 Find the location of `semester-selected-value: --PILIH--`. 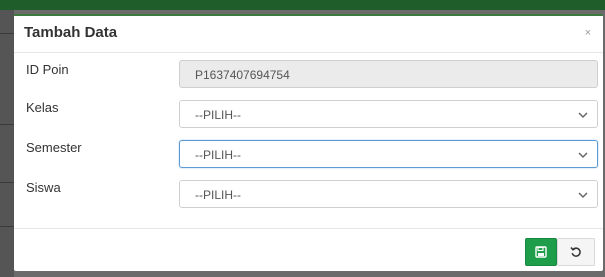

semester-selected-value: --PILIH-- is located at coordinates (218, 155).